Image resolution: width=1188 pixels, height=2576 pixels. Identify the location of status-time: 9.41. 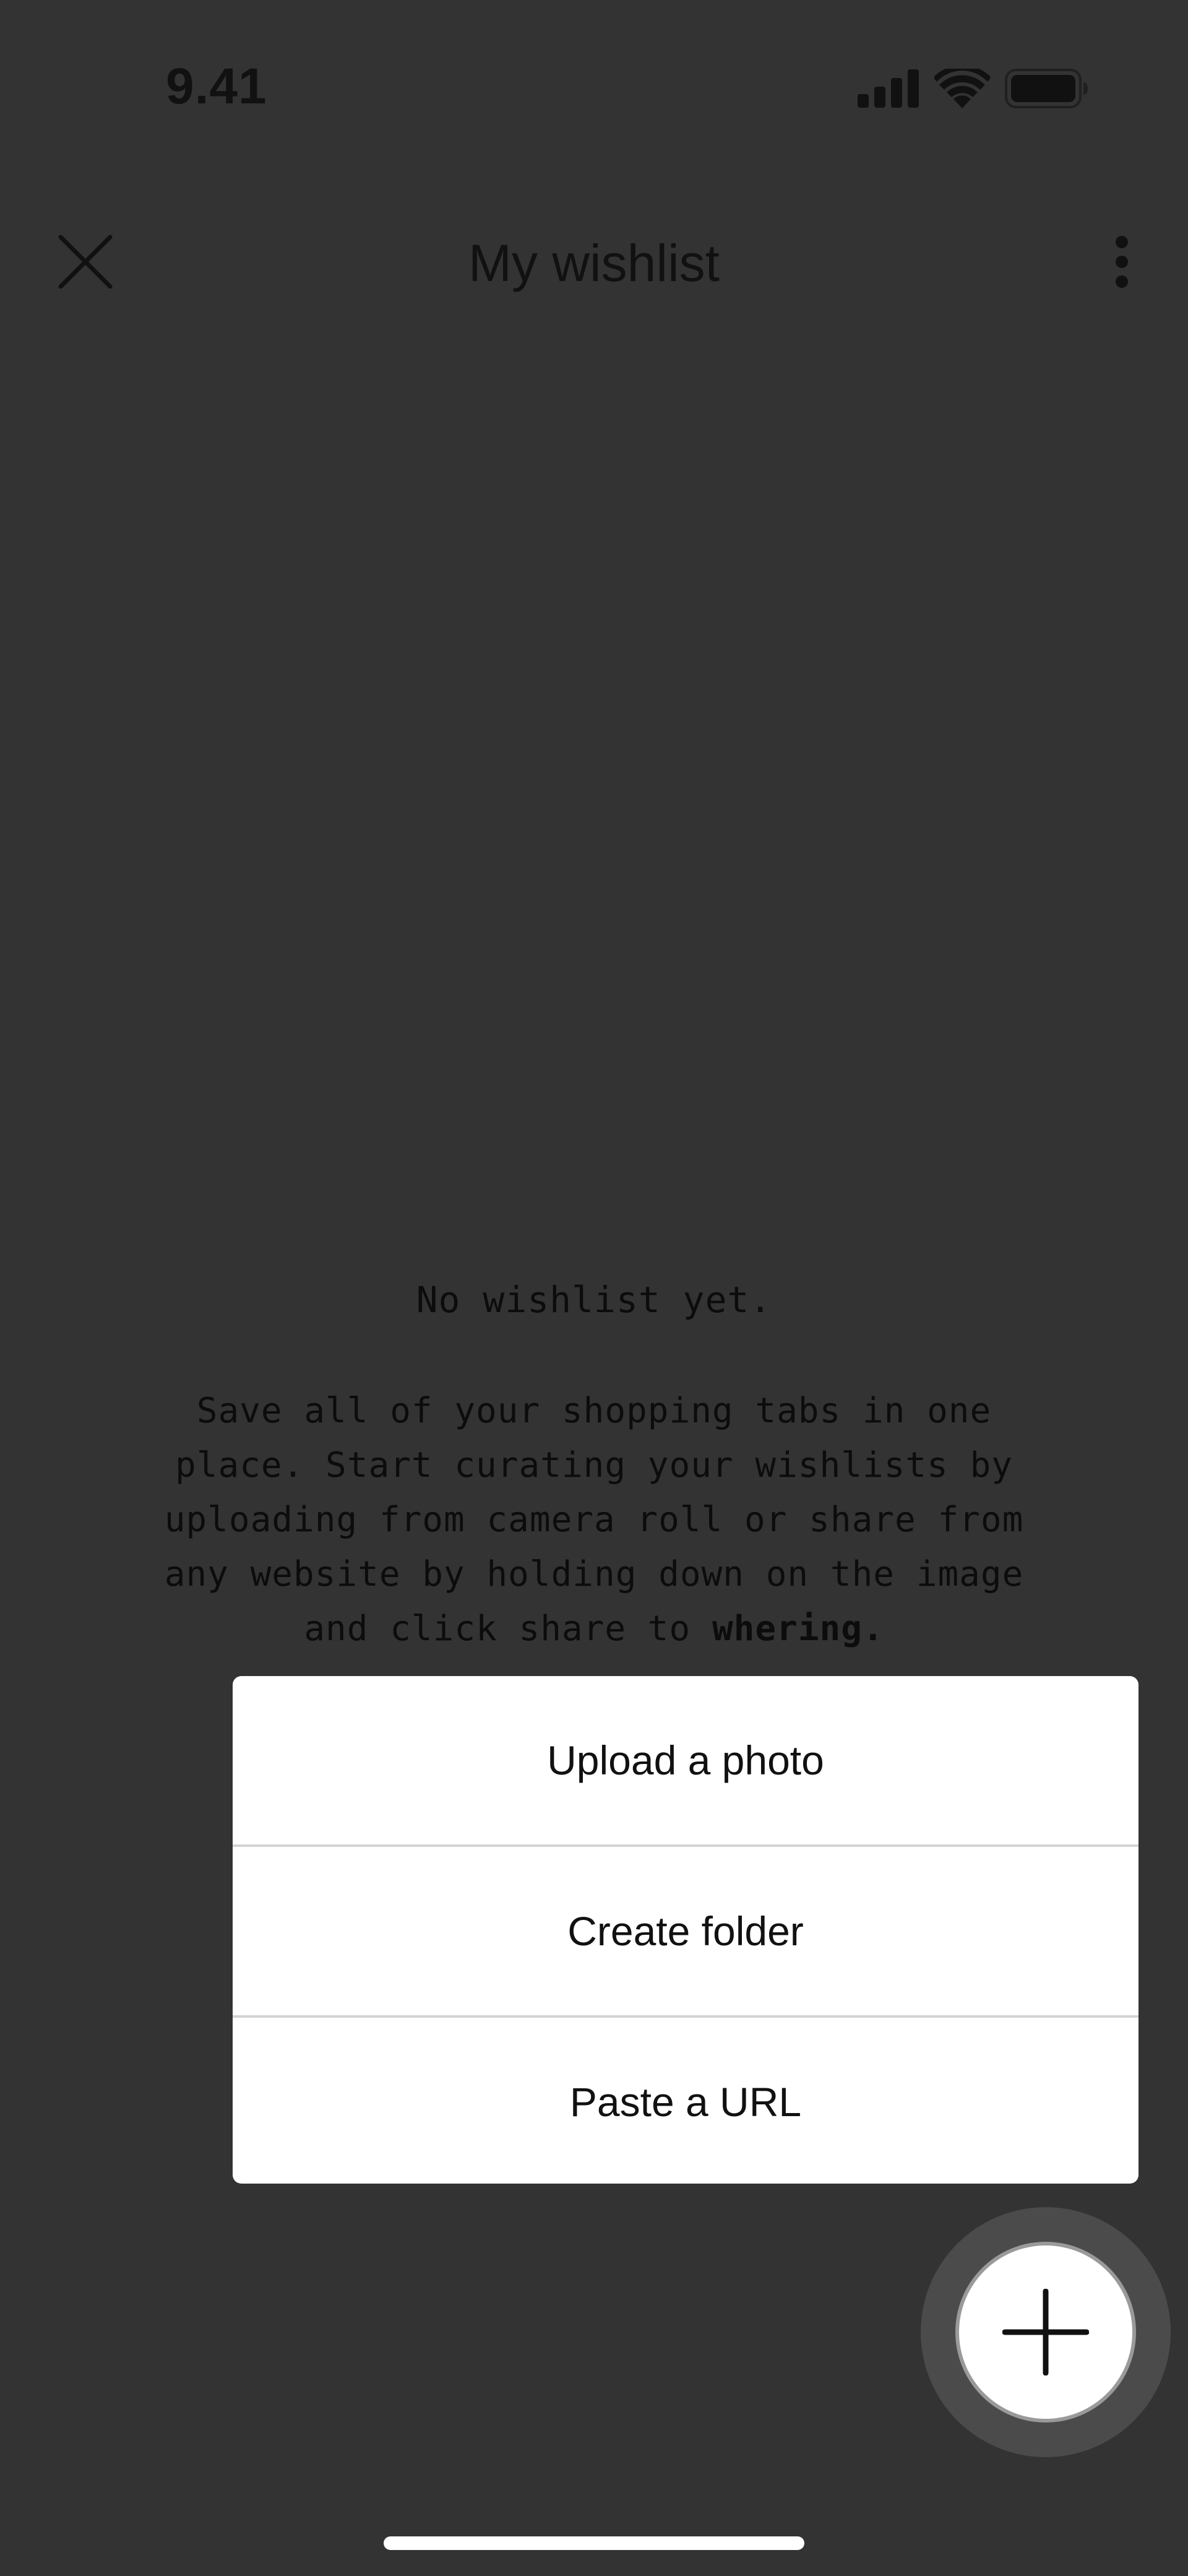
(216, 86).